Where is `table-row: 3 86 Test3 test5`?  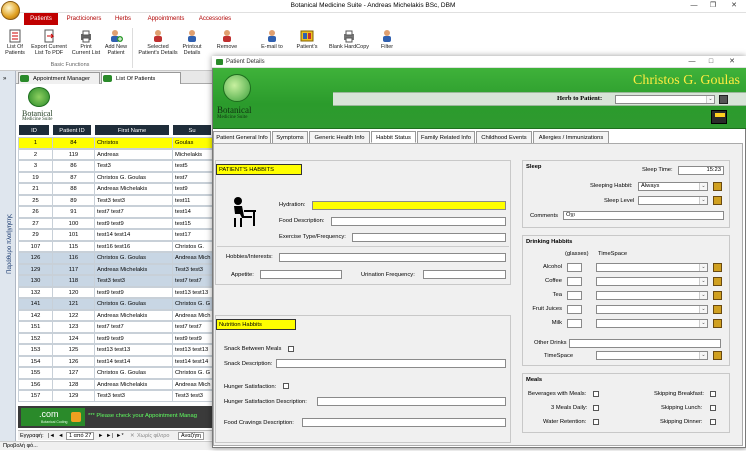 table-row: 3 86 Test3 test5 is located at coordinates (115, 166).